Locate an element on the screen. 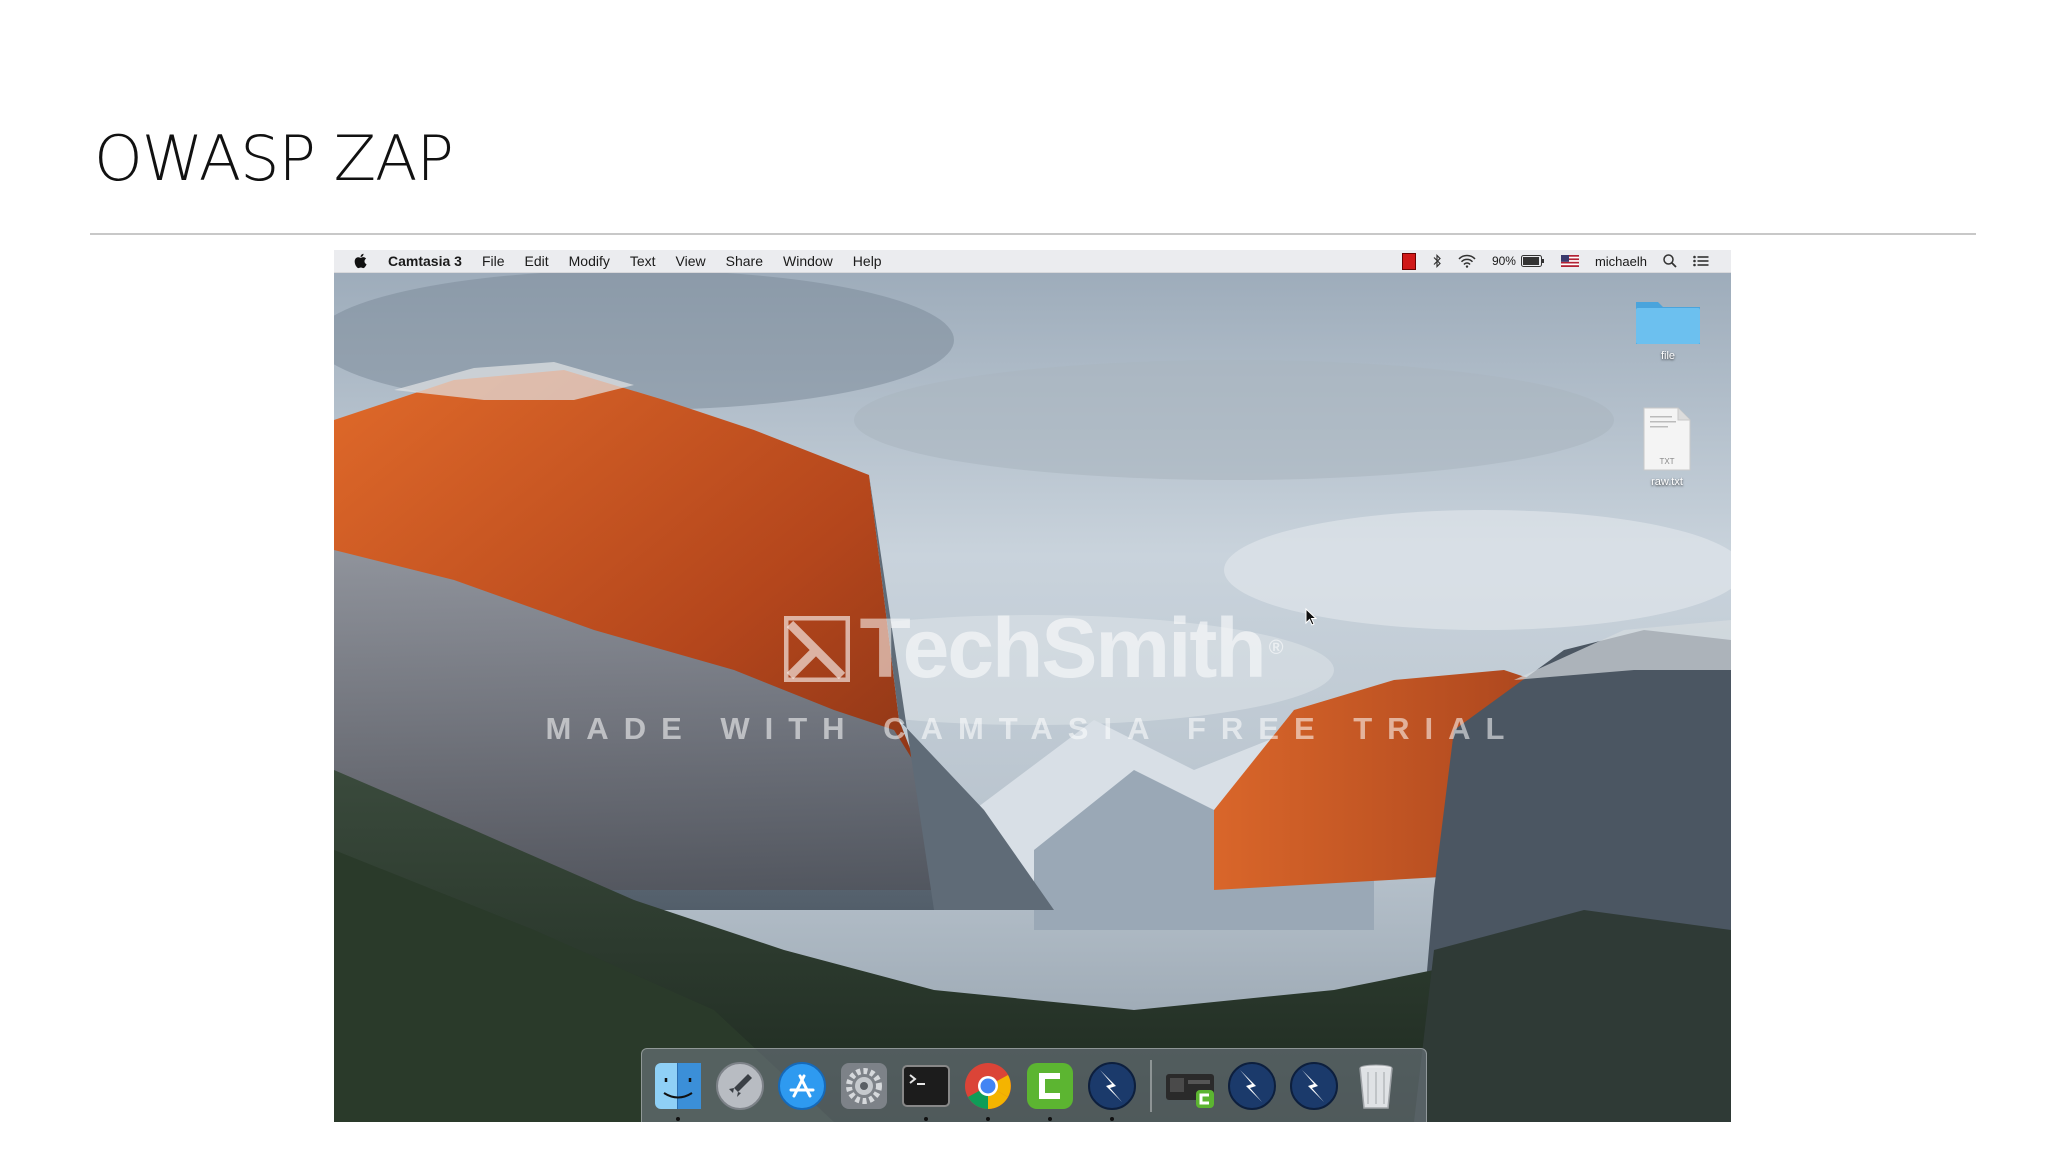  dock is located at coordinates (1034, 1085).